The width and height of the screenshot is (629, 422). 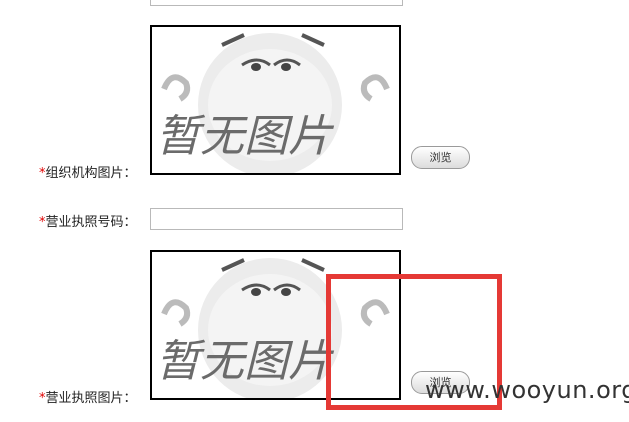 I want to click on org-image-preview: 暂无图片, so click(x=275, y=100).